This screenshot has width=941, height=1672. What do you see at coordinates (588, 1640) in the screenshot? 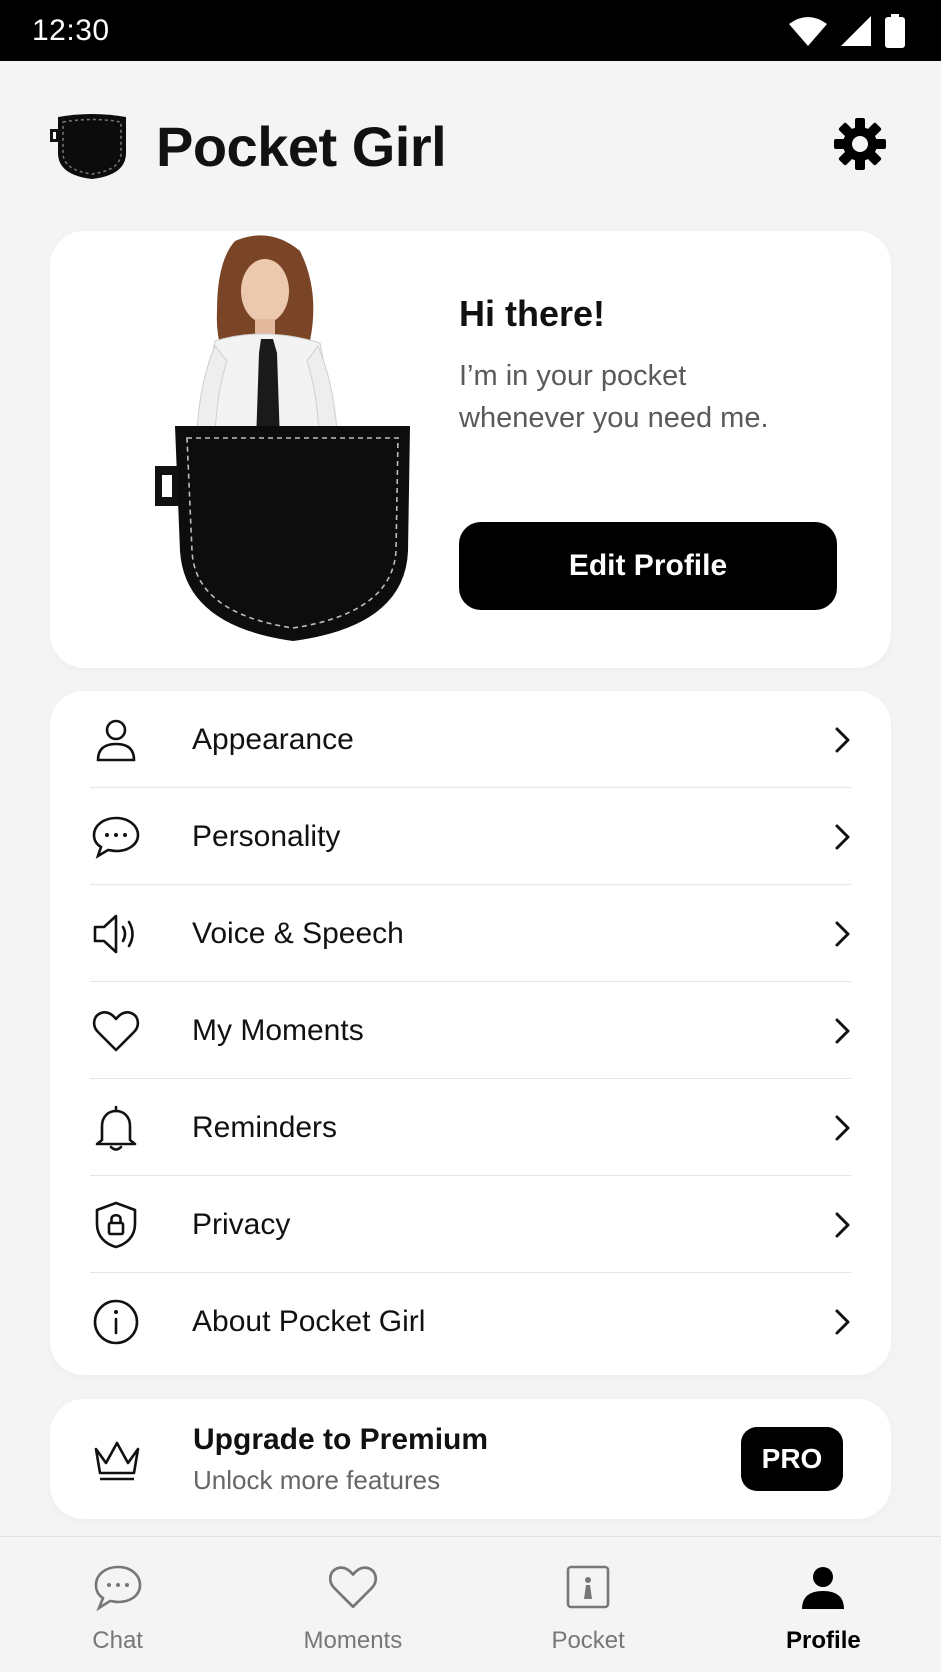
I see `nav-label: Pocket` at bounding box center [588, 1640].